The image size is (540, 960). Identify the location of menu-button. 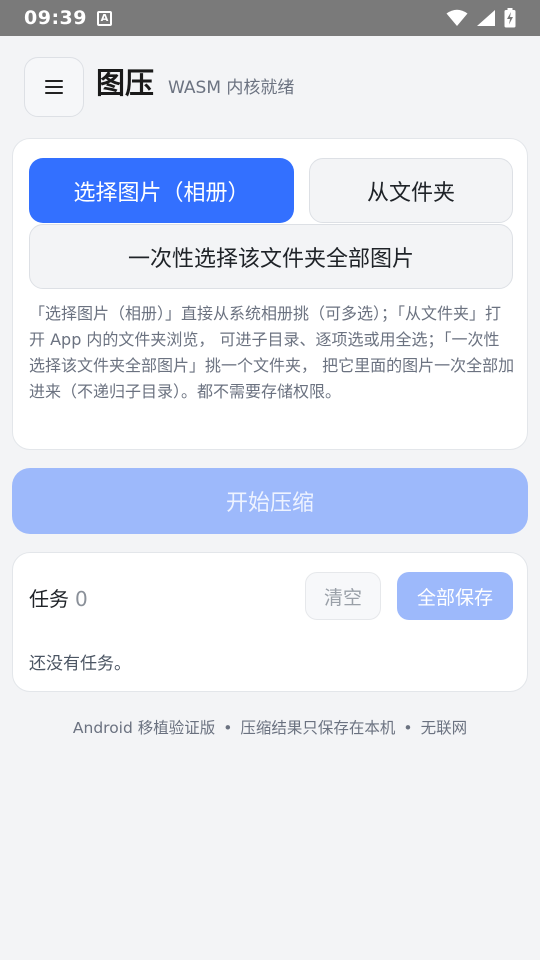
(54, 87).